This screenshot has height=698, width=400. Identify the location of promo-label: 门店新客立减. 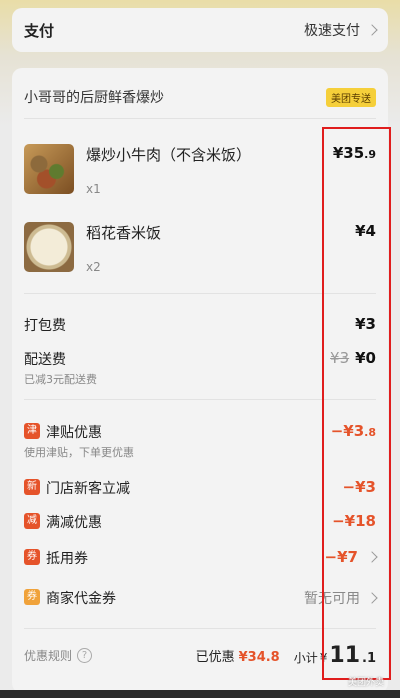
(88, 489).